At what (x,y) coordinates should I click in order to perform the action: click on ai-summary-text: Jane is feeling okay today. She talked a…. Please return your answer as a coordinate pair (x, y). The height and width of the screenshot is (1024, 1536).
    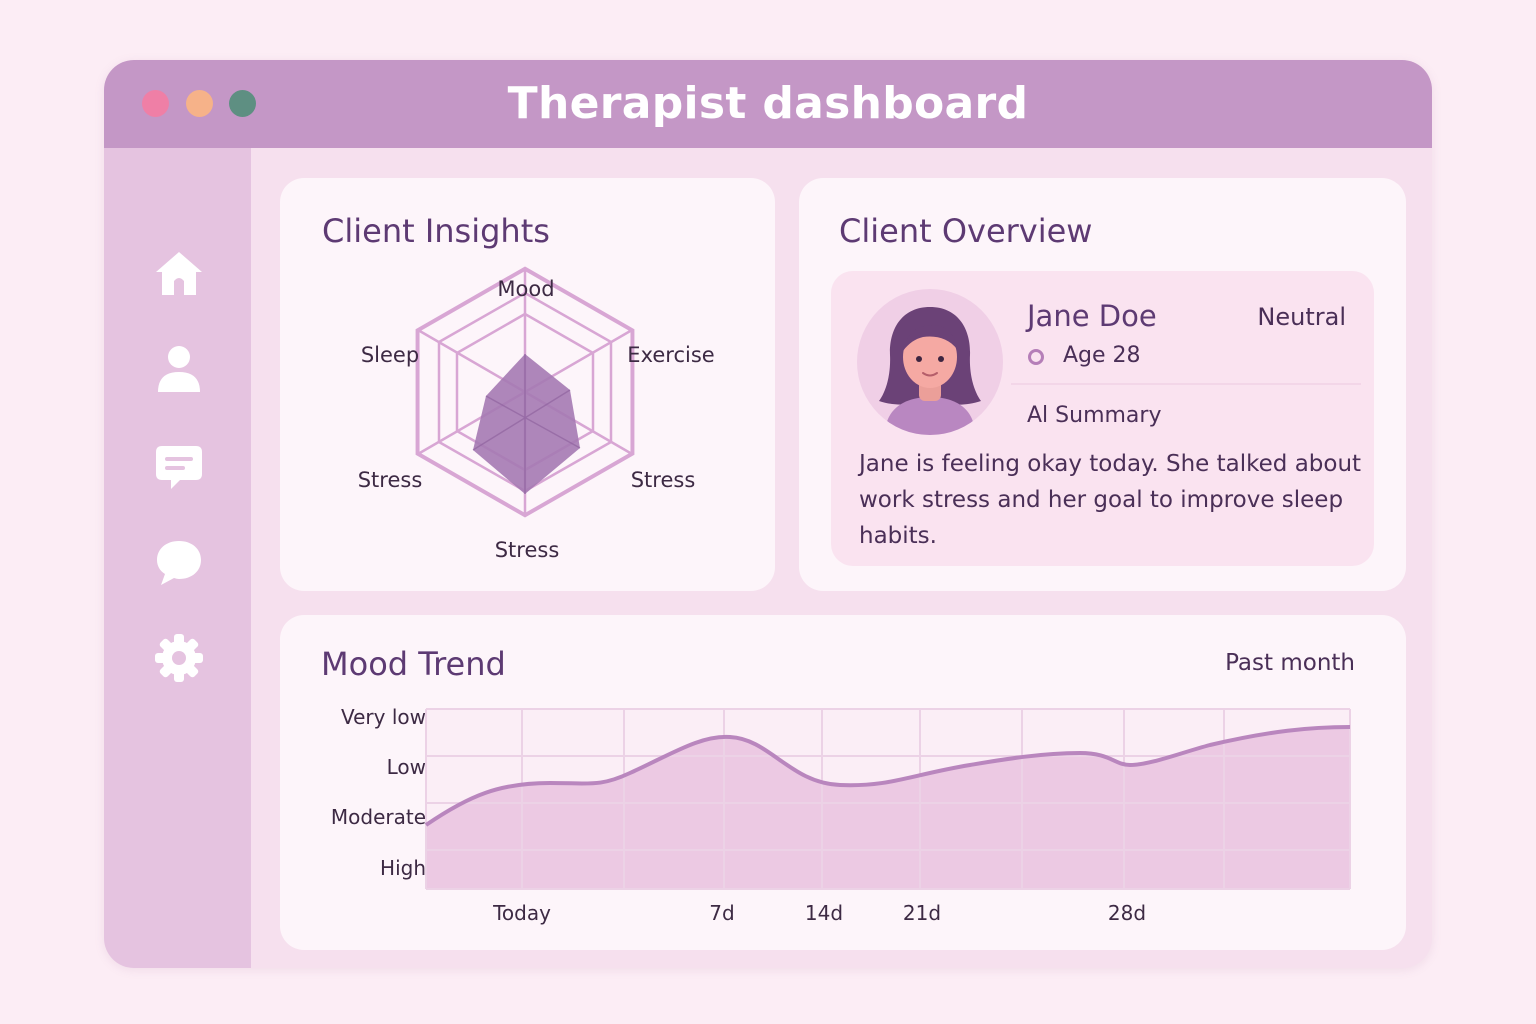
    Looking at the image, I should click on (1110, 500).